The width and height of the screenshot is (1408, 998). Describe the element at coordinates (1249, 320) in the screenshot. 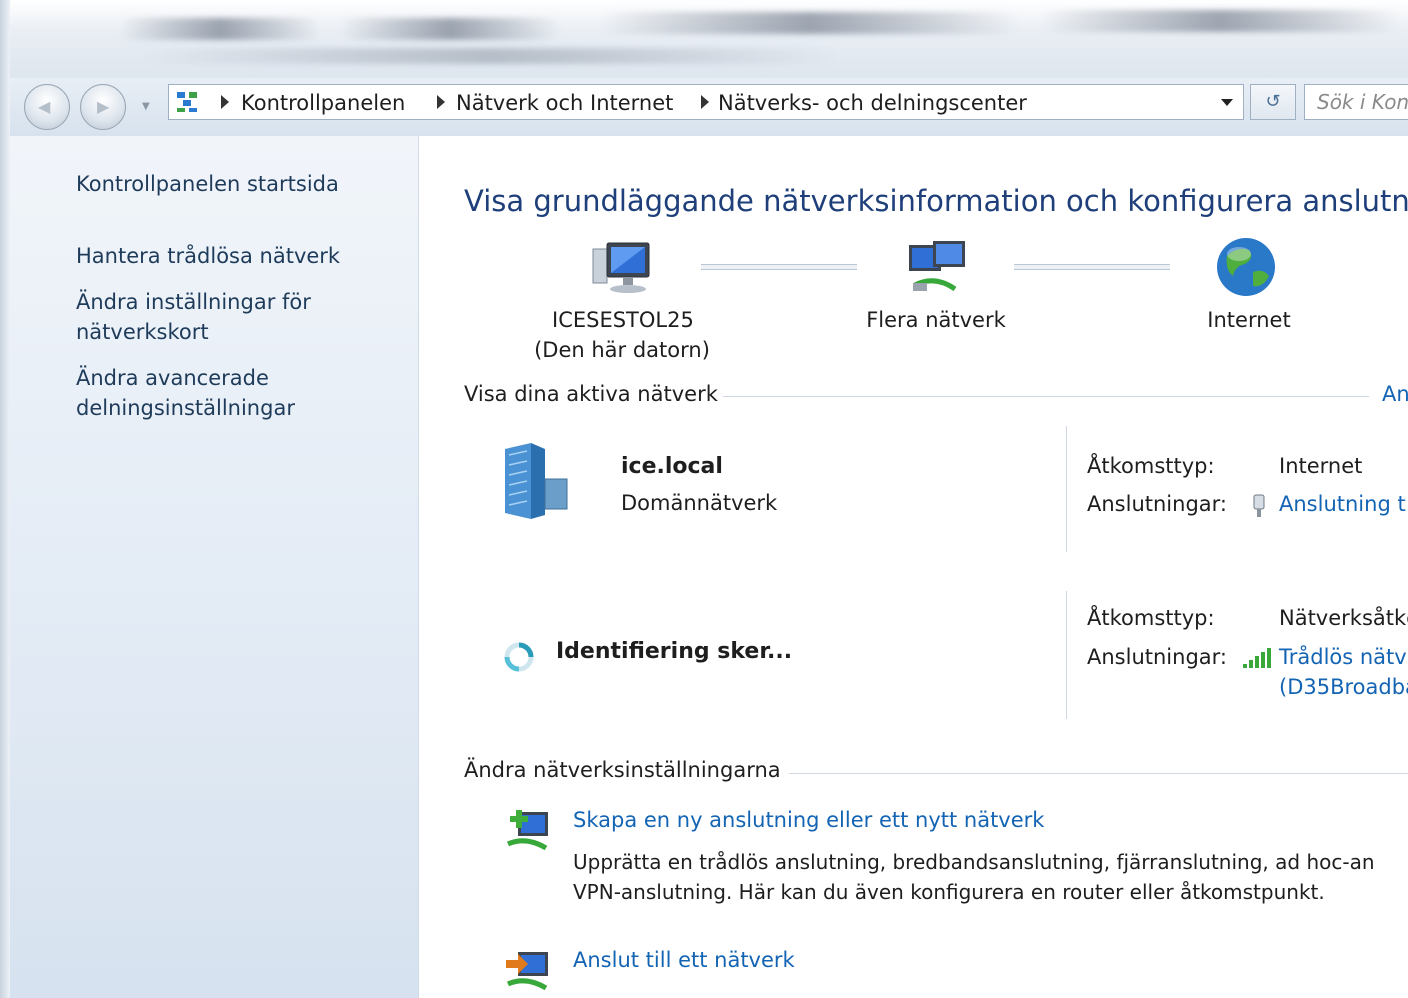

I see `internet-label: Internet` at that location.